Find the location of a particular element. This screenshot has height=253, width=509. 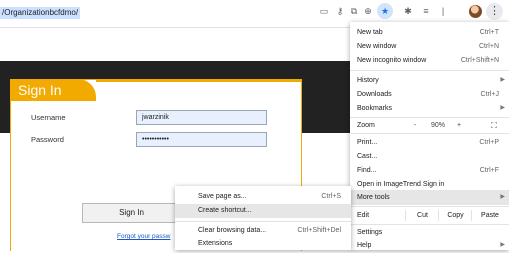

menu-item-new-tab: New tab Ctrl+T is located at coordinates (429, 32).